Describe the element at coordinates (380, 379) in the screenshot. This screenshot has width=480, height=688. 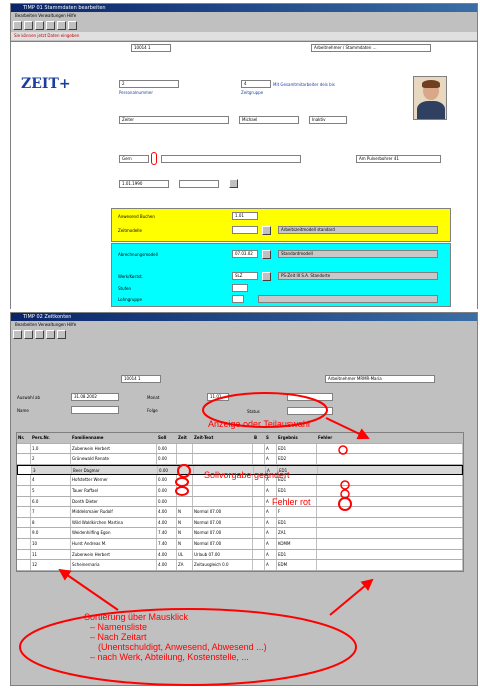
I see `context-field: Arbeitnehmer MRMR-Maria` at that location.